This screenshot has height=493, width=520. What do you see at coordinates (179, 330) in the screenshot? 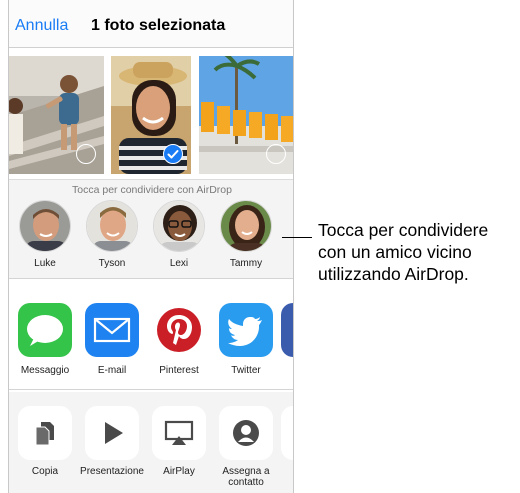
I see `pinterest-icon` at bounding box center [179, 330].